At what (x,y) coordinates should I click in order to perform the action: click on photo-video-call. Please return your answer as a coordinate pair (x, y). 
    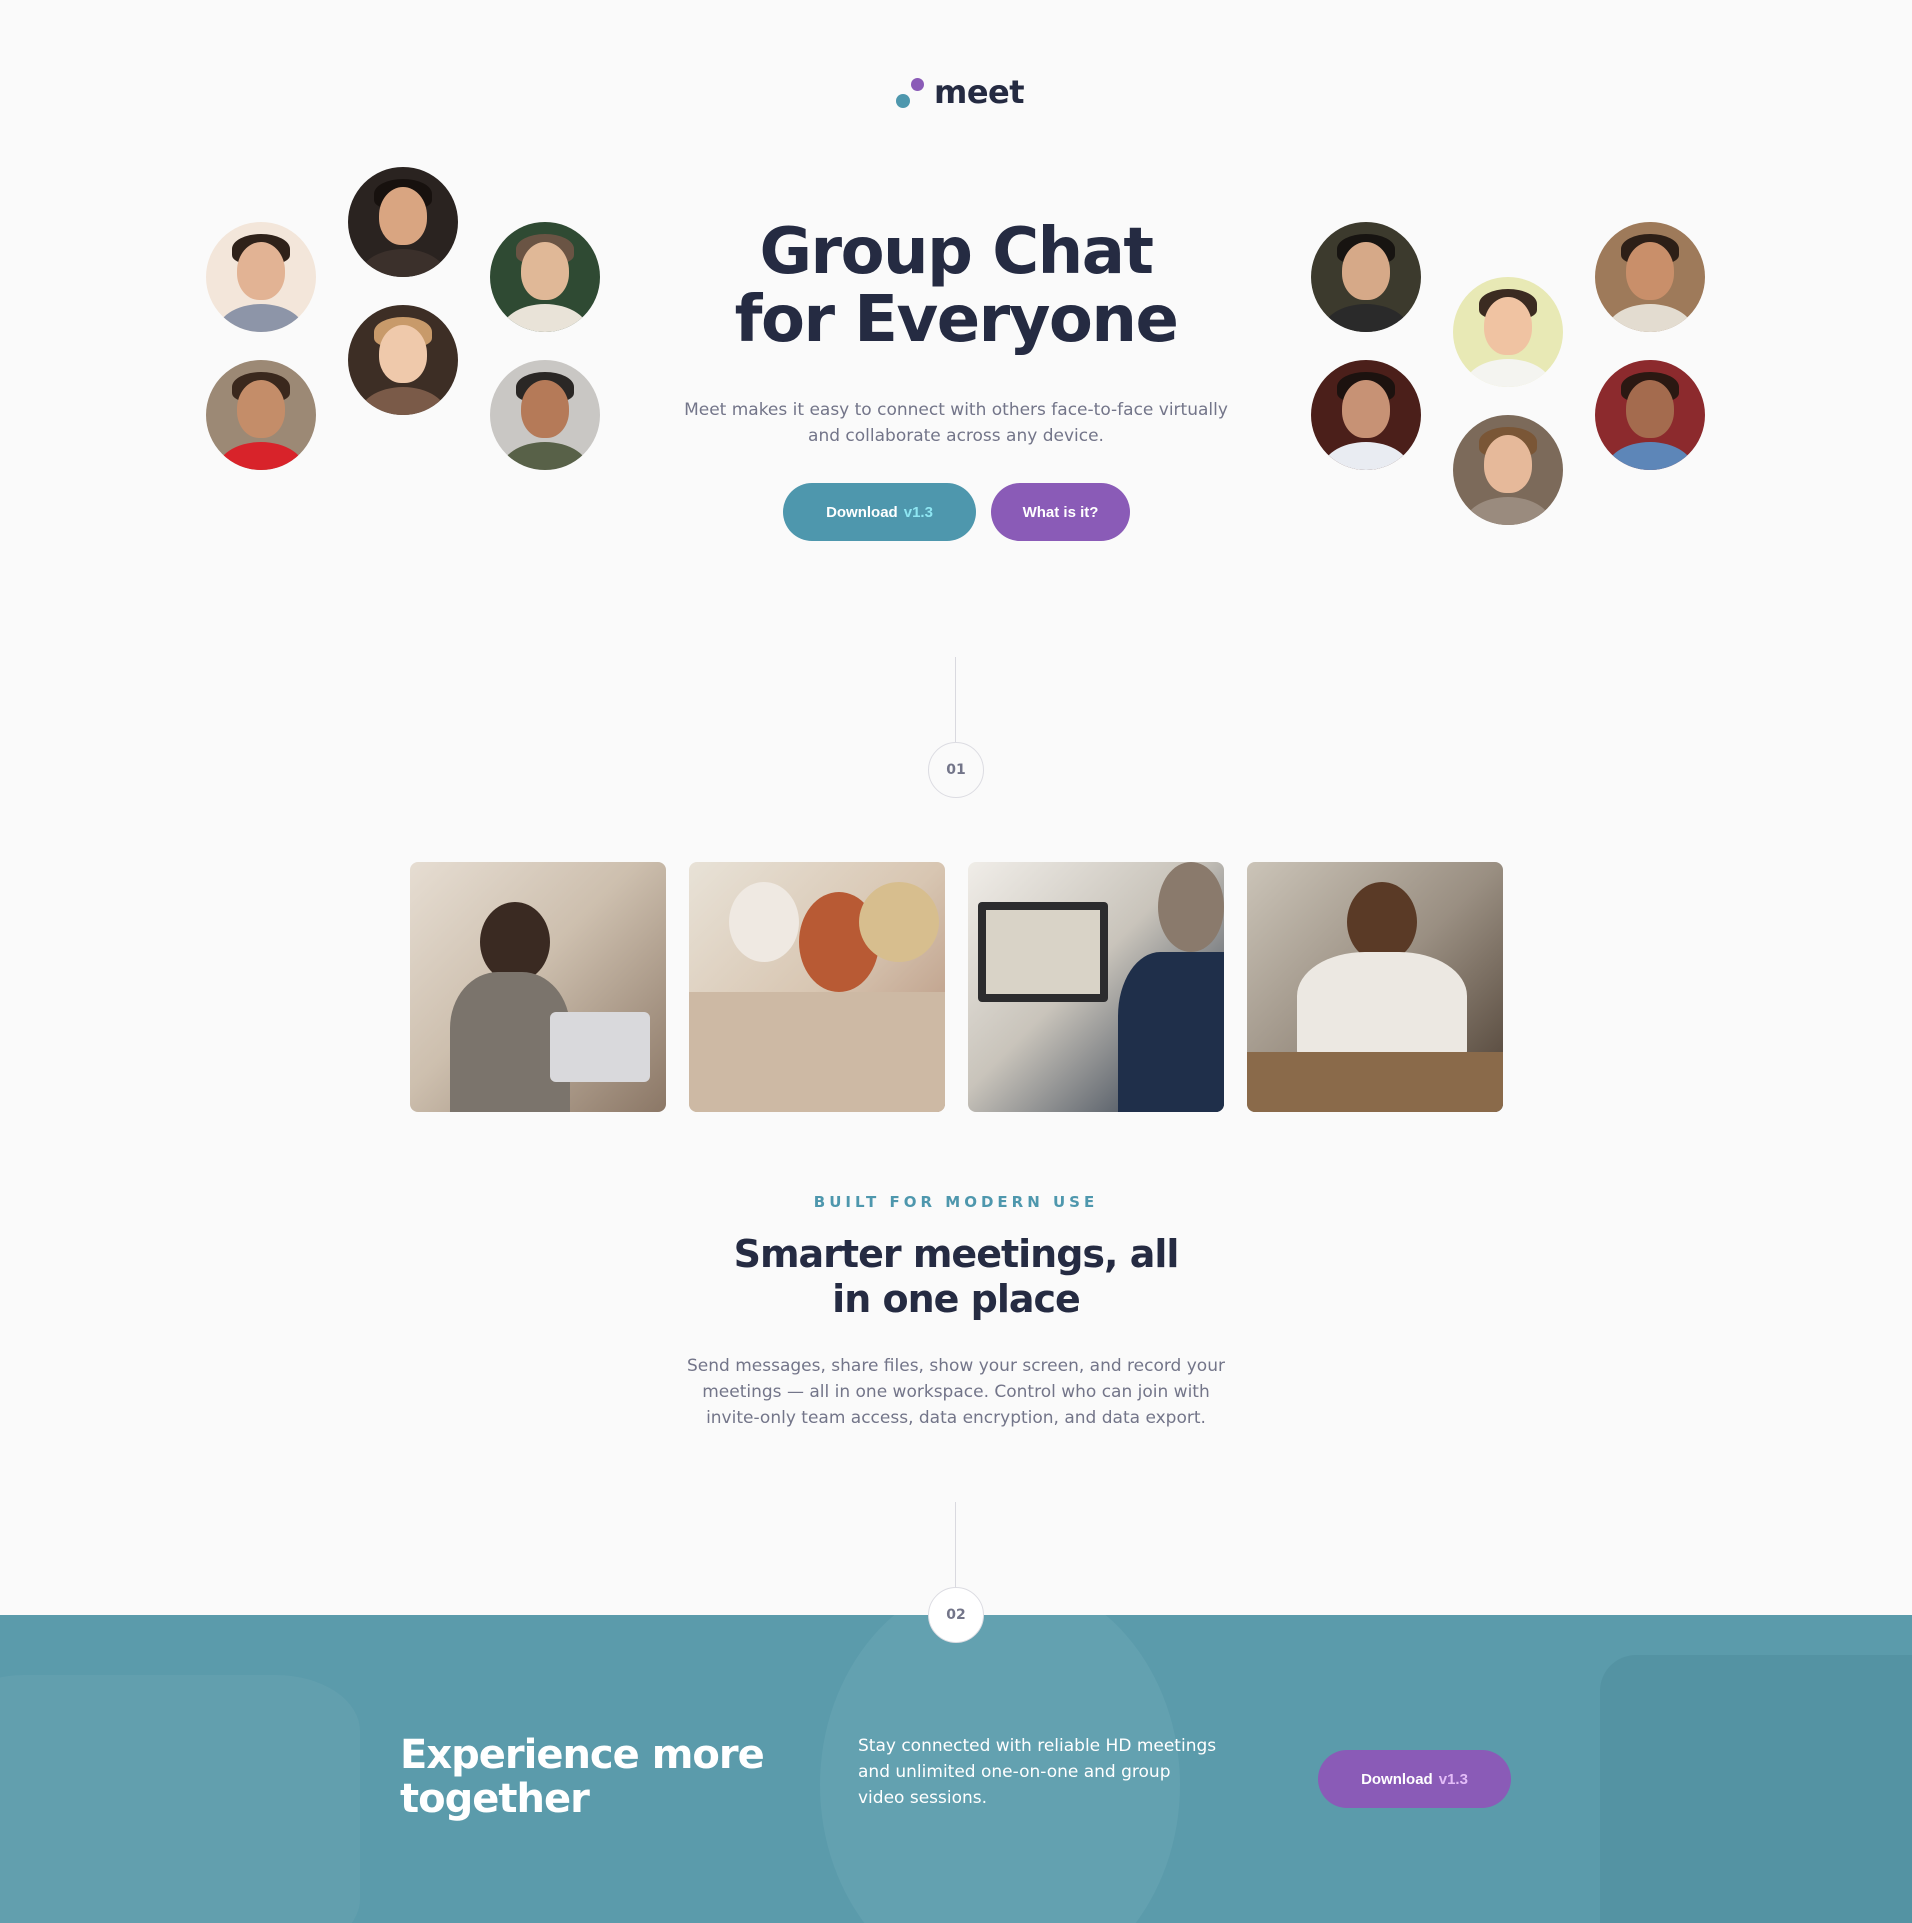
    Looking at the image, I should click on (1096, 987).